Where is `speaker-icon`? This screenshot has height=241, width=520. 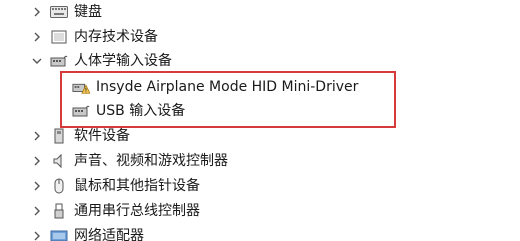
speaker-icon is located at coordinates (59, 161).